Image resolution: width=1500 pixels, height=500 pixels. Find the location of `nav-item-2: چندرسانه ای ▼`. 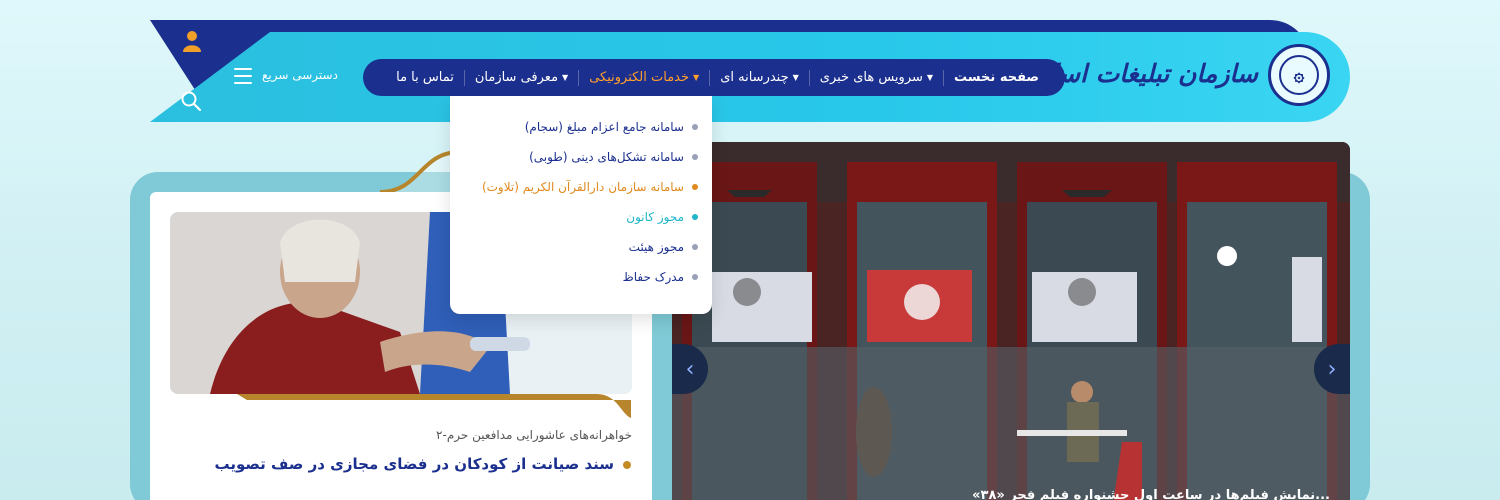

nav-item-2: چندرسانه ای ▼ is located at coordinates (759, 77).